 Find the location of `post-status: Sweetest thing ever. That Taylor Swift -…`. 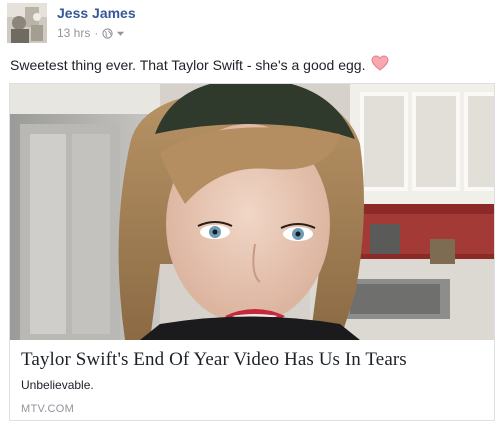

post-status: Sweetest thing ever. That Taylor Swift -… is located at coordinates (199, 64).